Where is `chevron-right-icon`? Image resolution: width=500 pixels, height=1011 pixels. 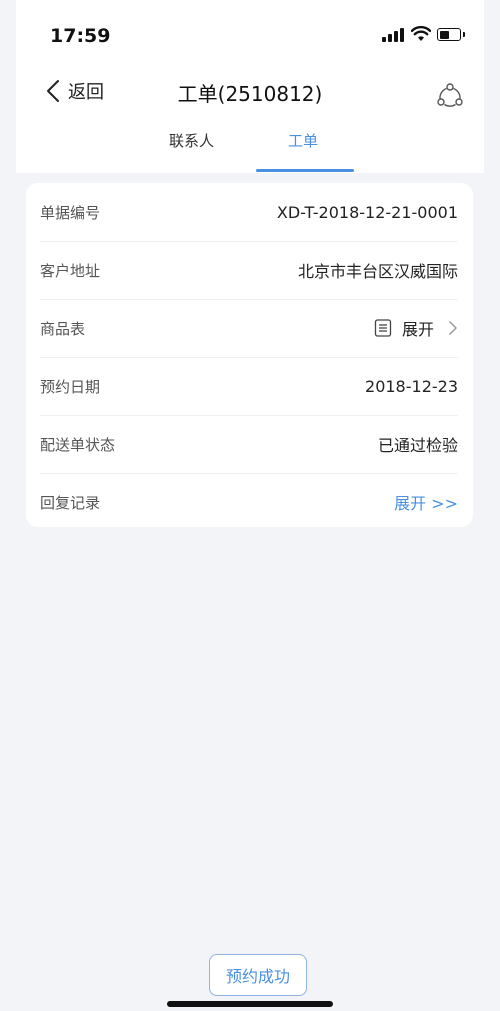 chevron-right-icon is located at coordinates (453, 328).